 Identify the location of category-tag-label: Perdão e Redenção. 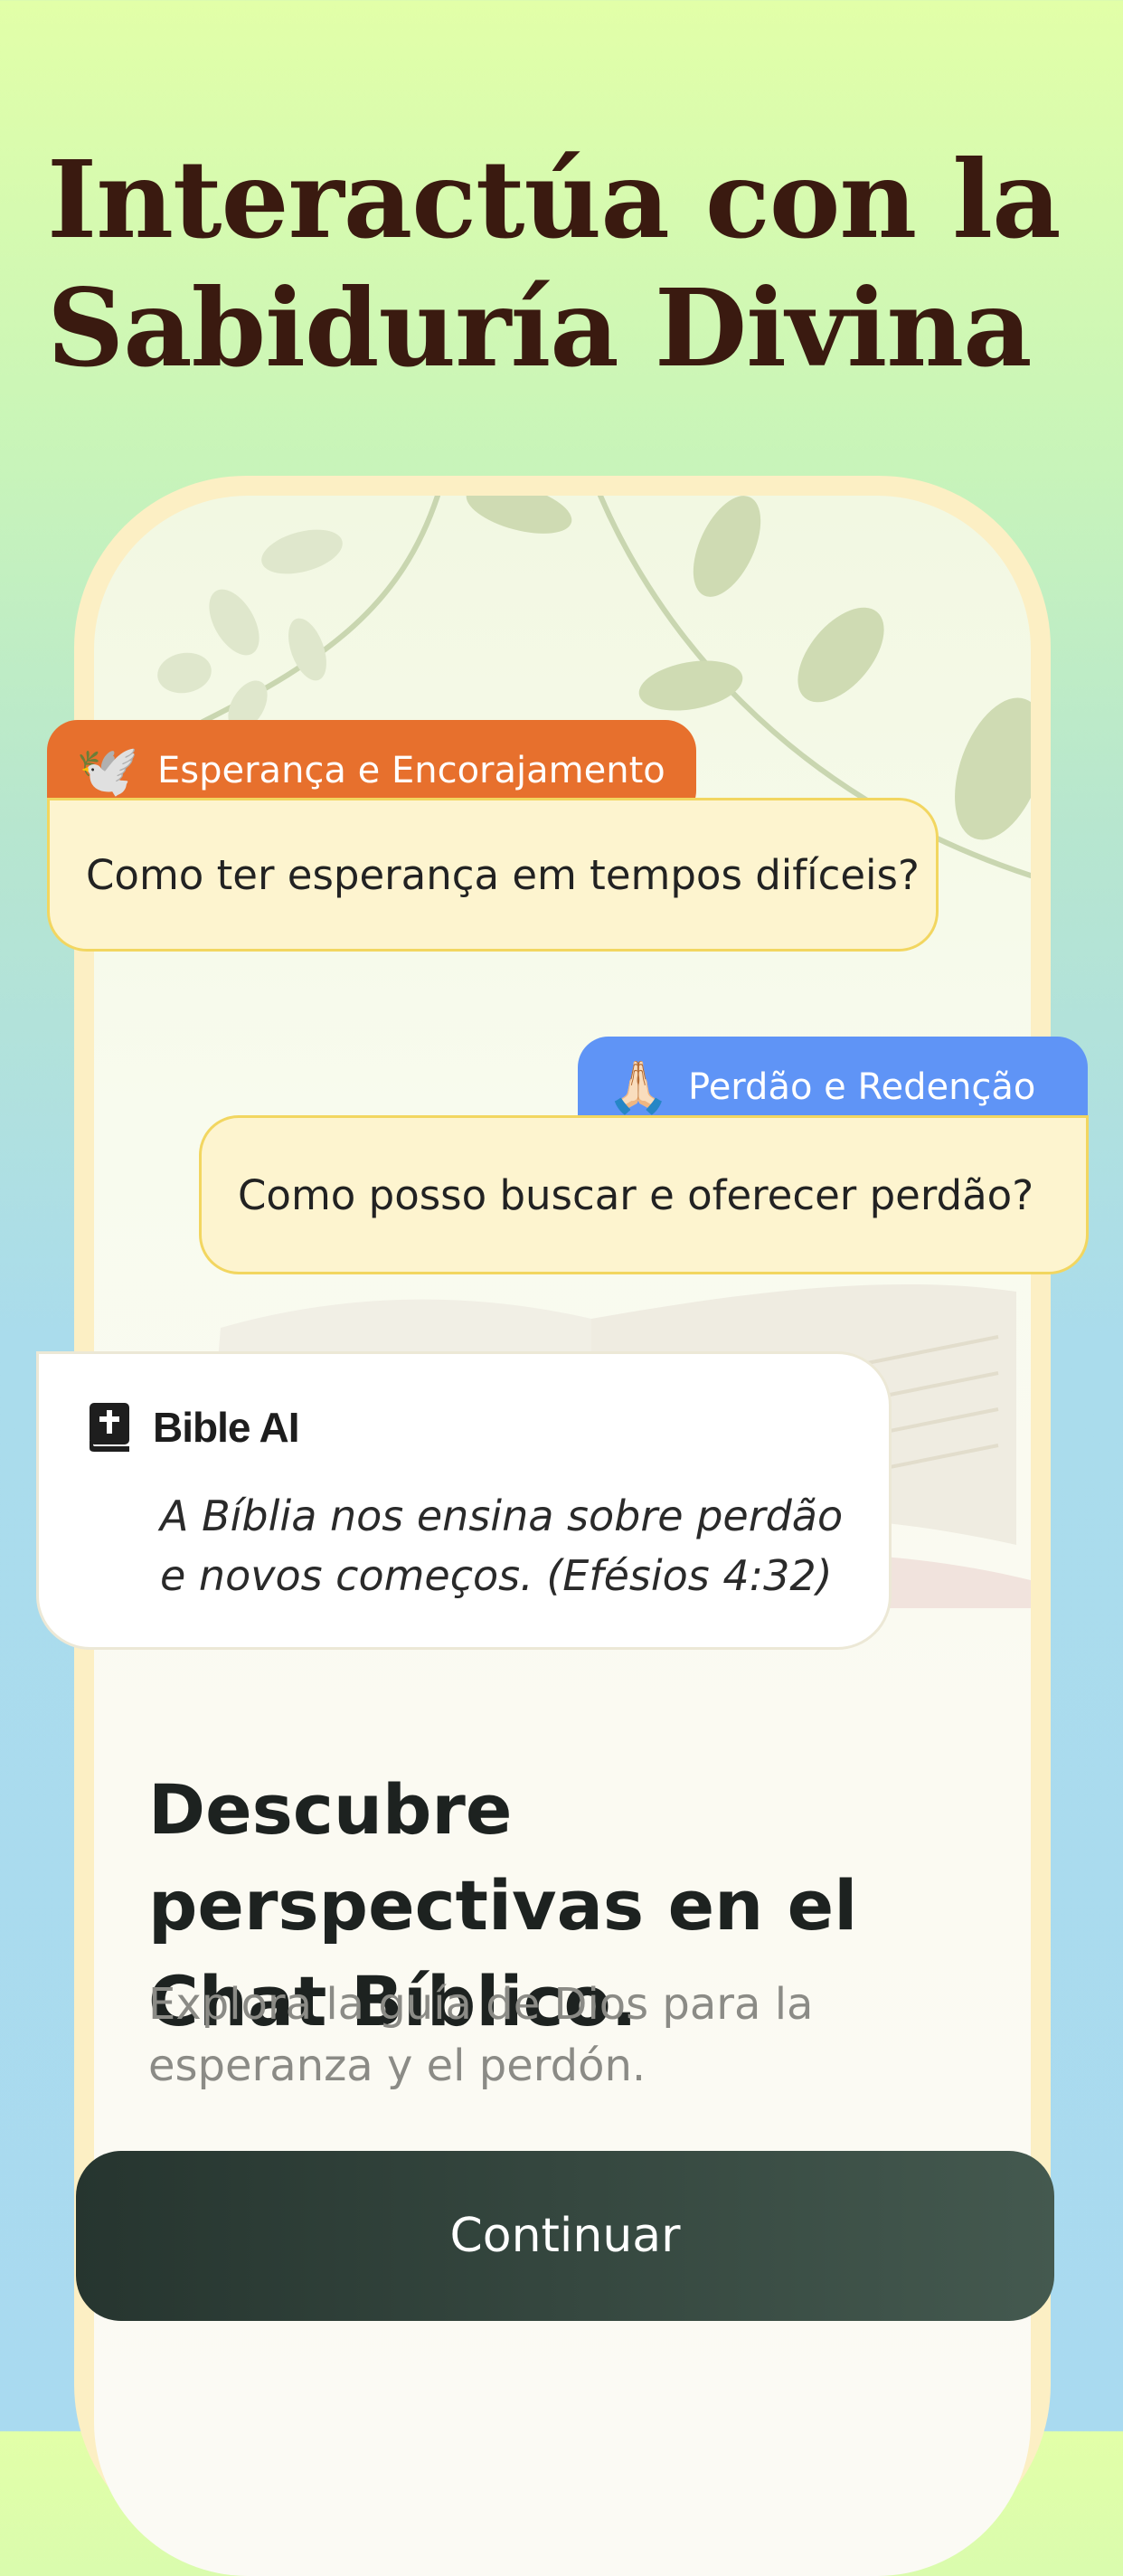
(862, 1087).